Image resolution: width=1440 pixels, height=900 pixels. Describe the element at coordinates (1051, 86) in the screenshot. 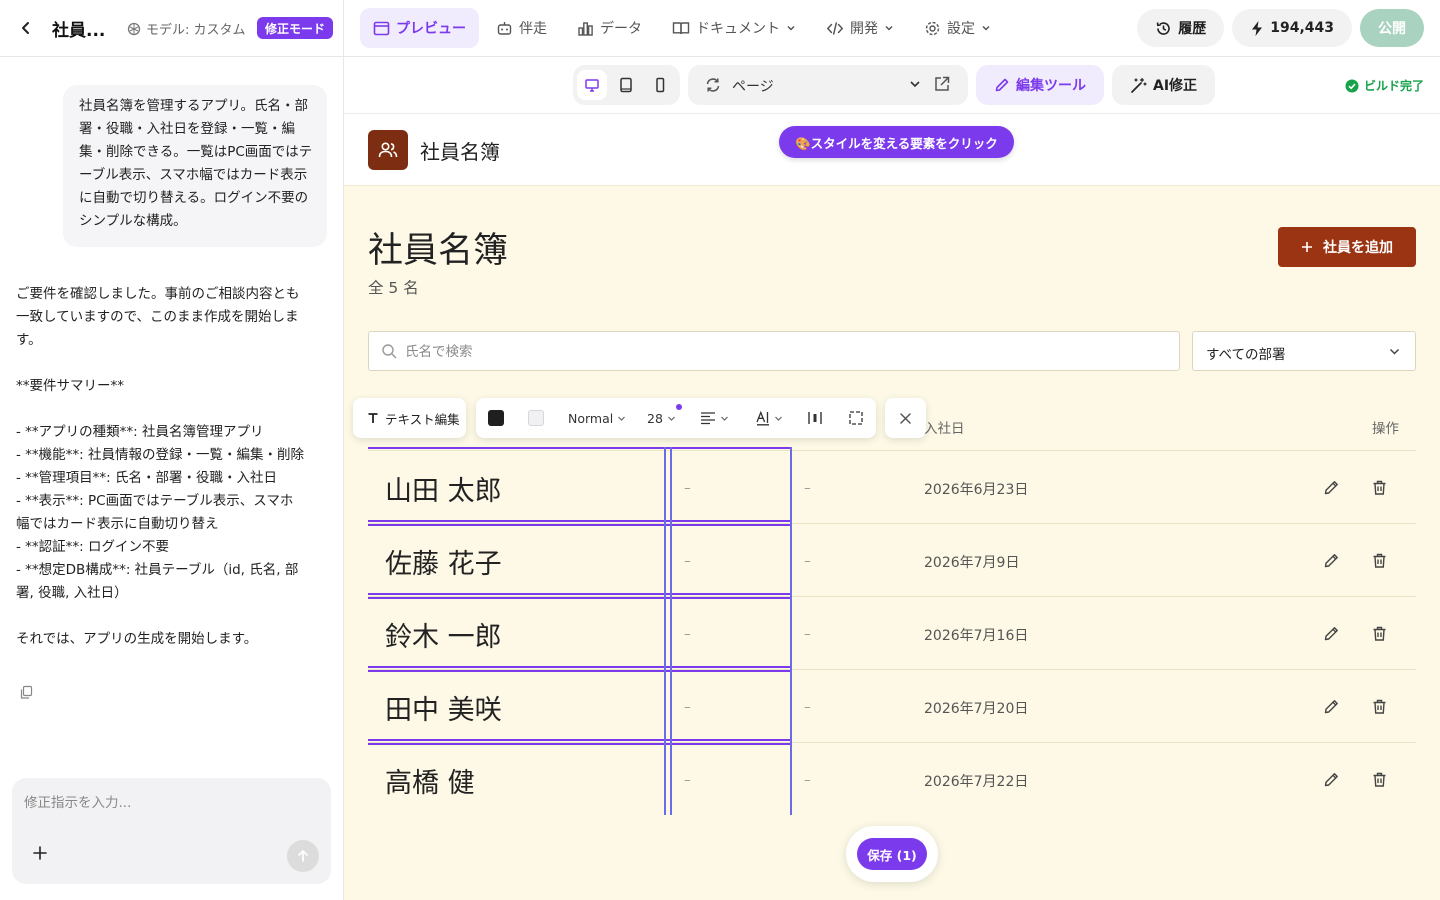

I see `edit-tools-label: 編集ツール` at that location.